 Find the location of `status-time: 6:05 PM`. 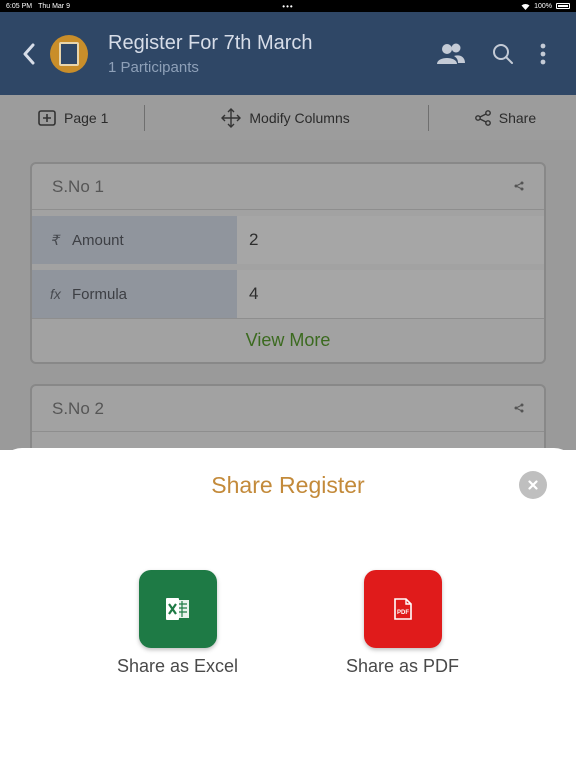

status-time: 6:05 PM is located at coordinates (19, 6).